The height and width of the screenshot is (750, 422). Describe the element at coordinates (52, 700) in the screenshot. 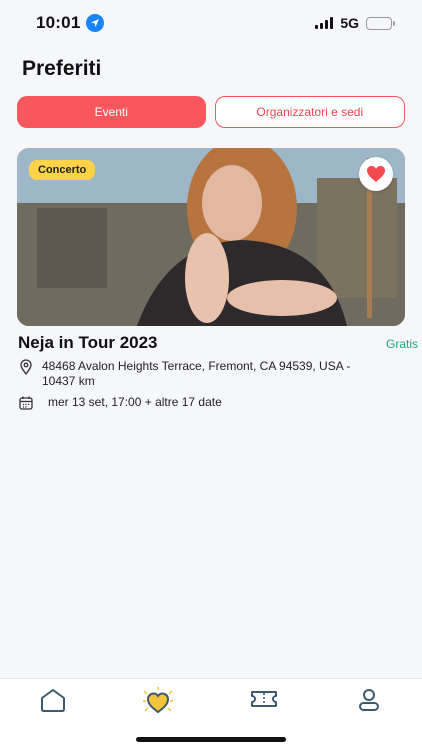

I see `home-icon` at that location.